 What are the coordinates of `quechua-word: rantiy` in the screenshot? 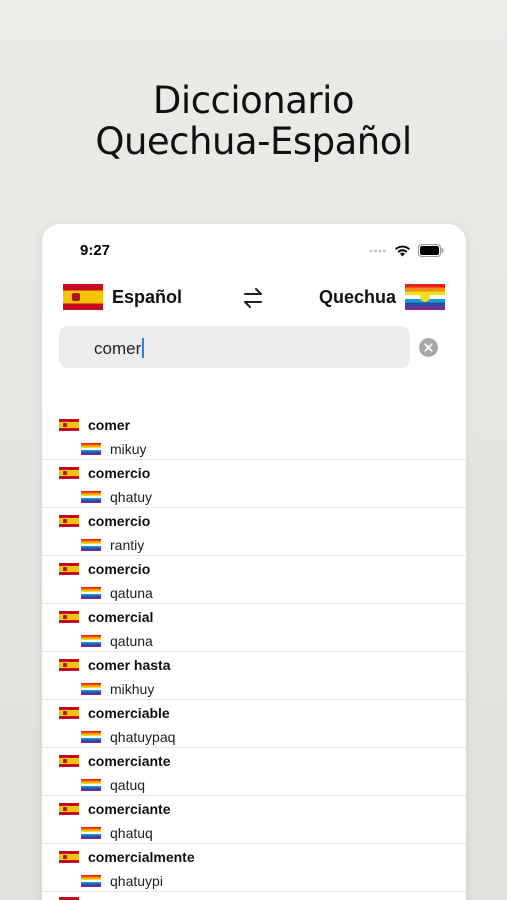 It's located at (127, 545).